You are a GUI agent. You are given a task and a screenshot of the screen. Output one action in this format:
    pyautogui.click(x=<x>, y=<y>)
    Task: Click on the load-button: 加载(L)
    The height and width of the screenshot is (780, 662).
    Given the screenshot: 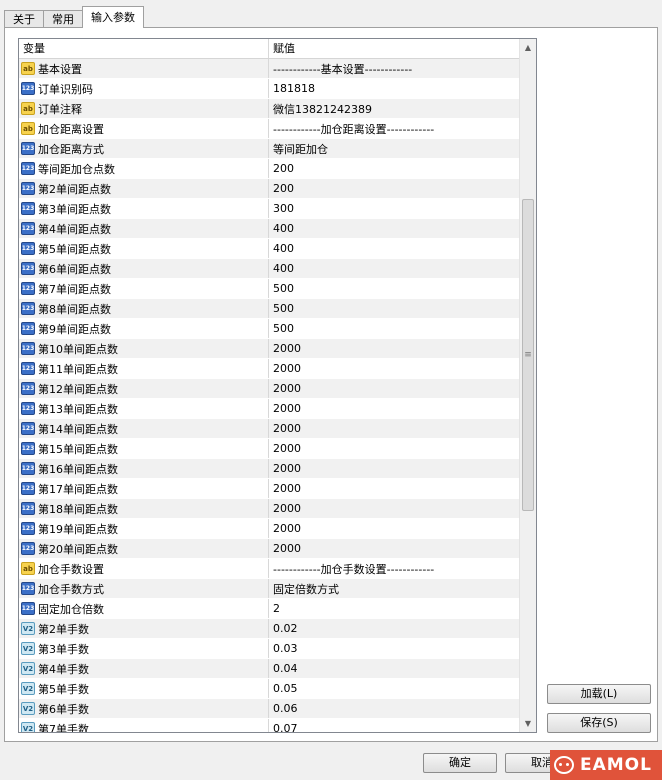 What is the action you would take?
    pyautogui.click(x=599, y=694)
    